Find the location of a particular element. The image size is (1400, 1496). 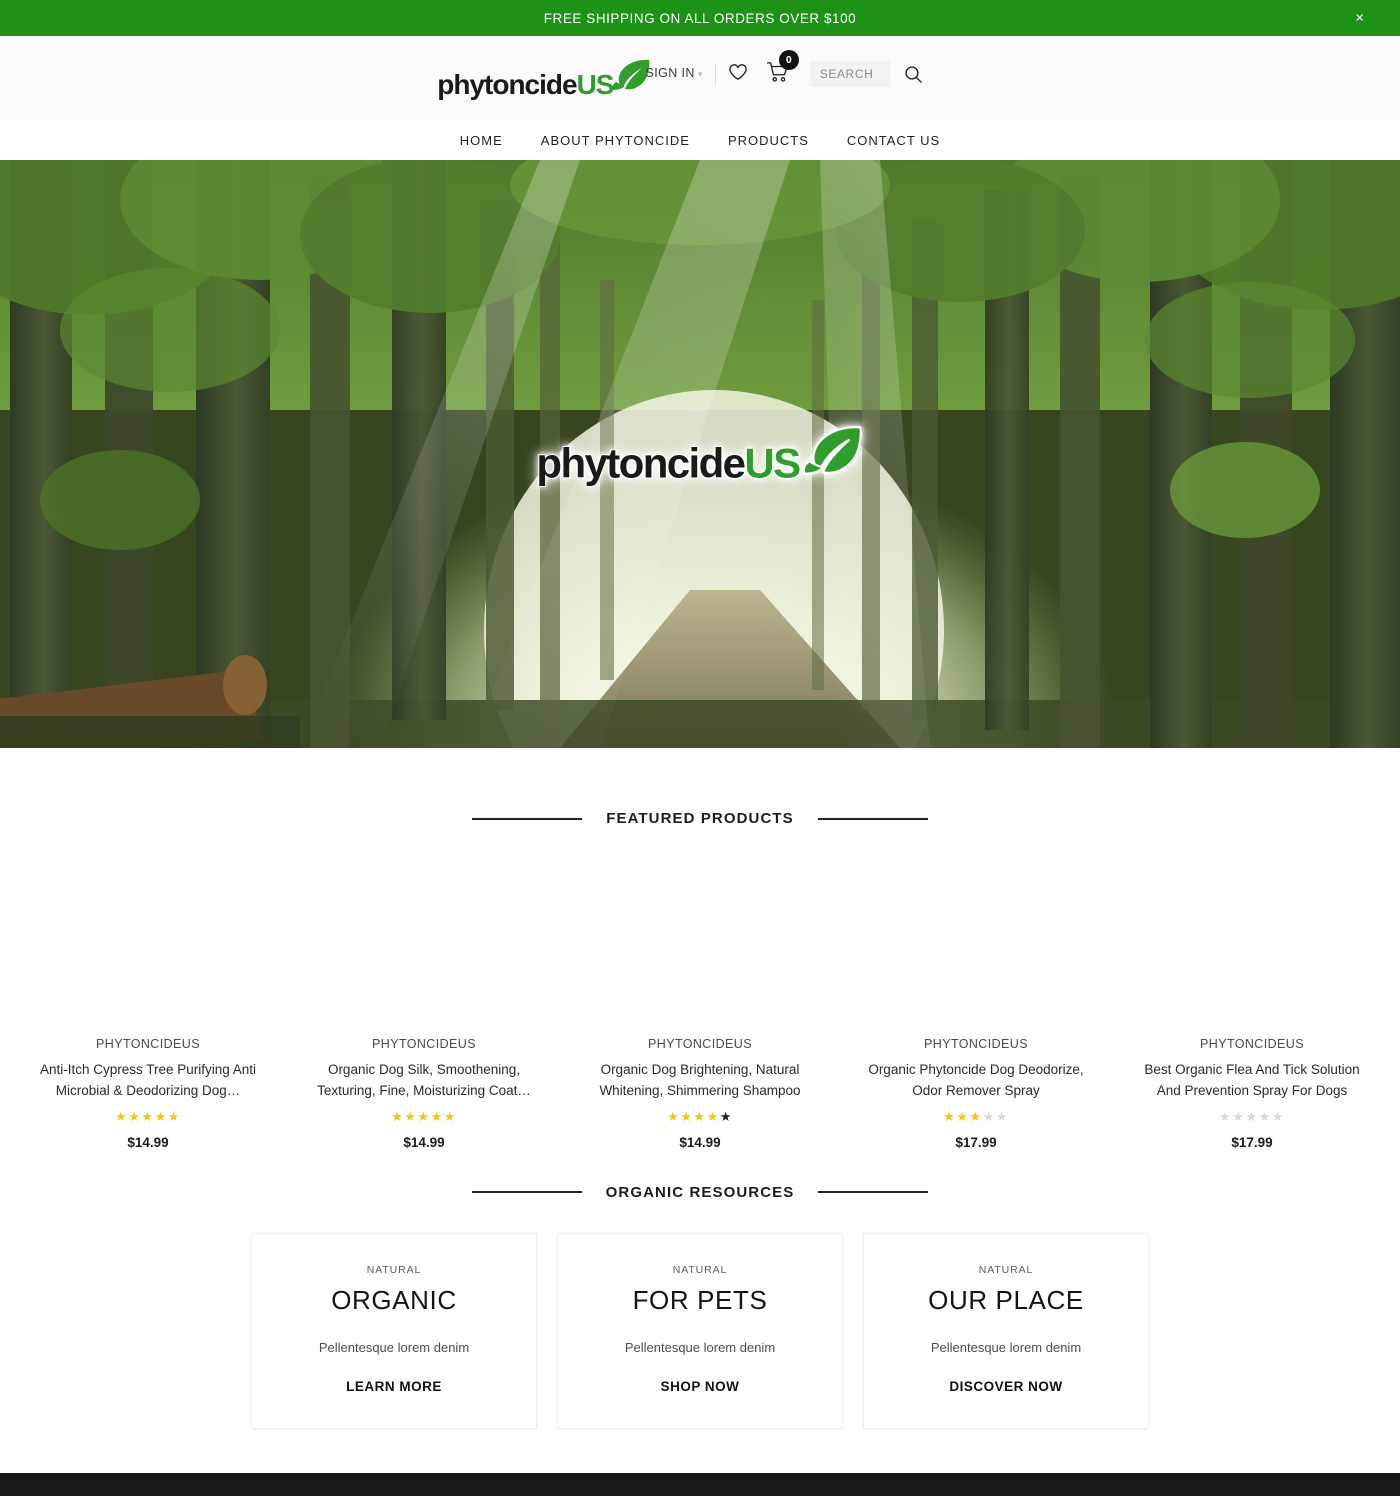

resource-title: OUR PLACE is located at coordinates (1006, 1299).